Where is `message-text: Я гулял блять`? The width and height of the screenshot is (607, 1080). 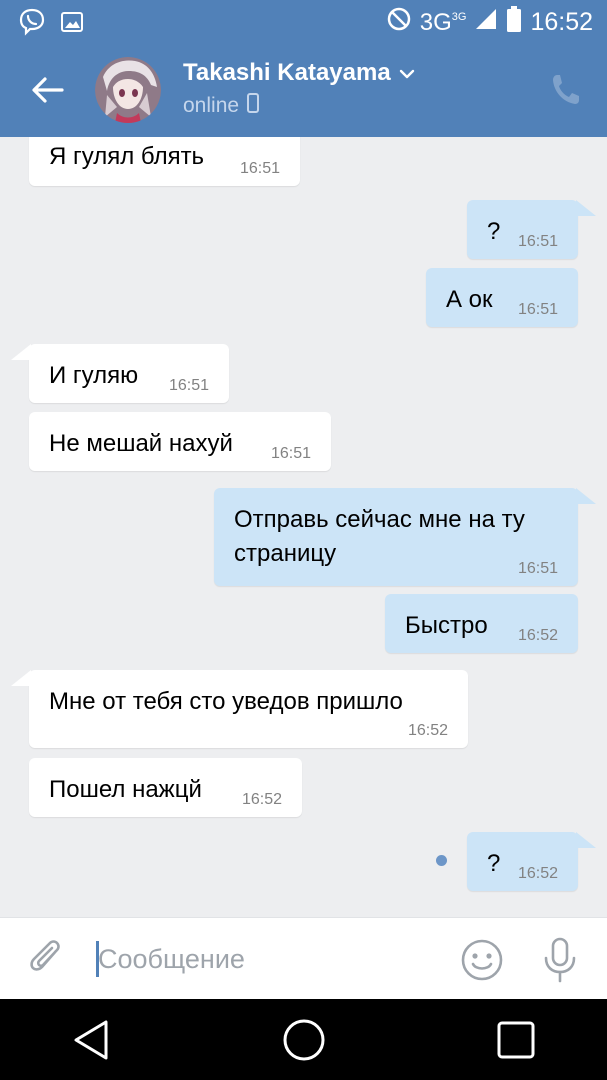
message-text: Я гулял блять is located at coordinates (127, 156).